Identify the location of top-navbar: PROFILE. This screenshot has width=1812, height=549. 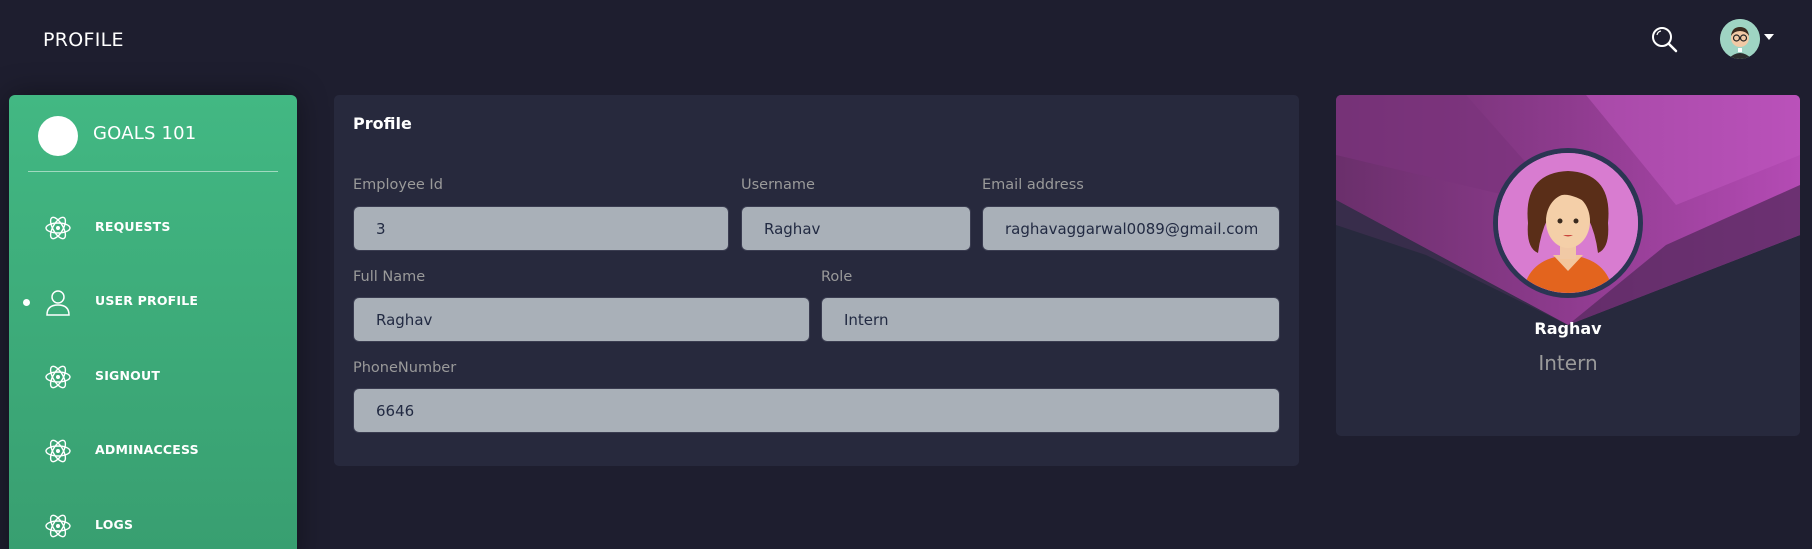
(906, 41).